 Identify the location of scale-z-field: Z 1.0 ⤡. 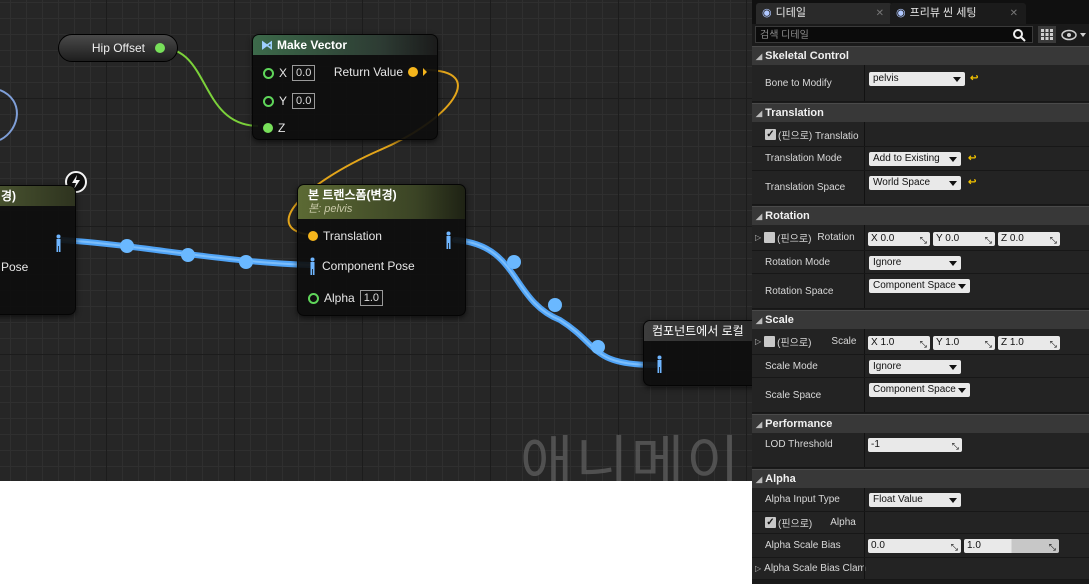
(1029, 343).